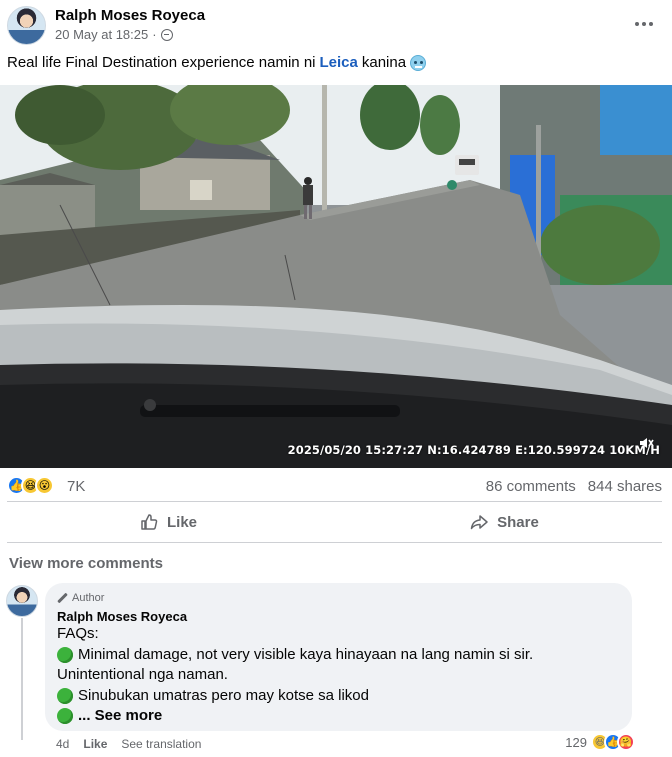 This screenshot has height=757, width=672. What do you see at coordinates (531, 486) in the screenshot?
I see `comments-count: 86 comments` at bounding box center [531, 486].